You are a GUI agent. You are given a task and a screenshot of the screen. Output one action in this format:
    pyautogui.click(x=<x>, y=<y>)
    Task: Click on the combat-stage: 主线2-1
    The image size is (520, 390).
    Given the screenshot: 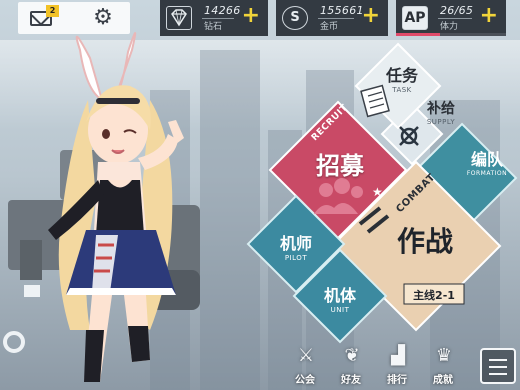 What is the action you would take?
    pyautogui.click(x=434, y=295)
    